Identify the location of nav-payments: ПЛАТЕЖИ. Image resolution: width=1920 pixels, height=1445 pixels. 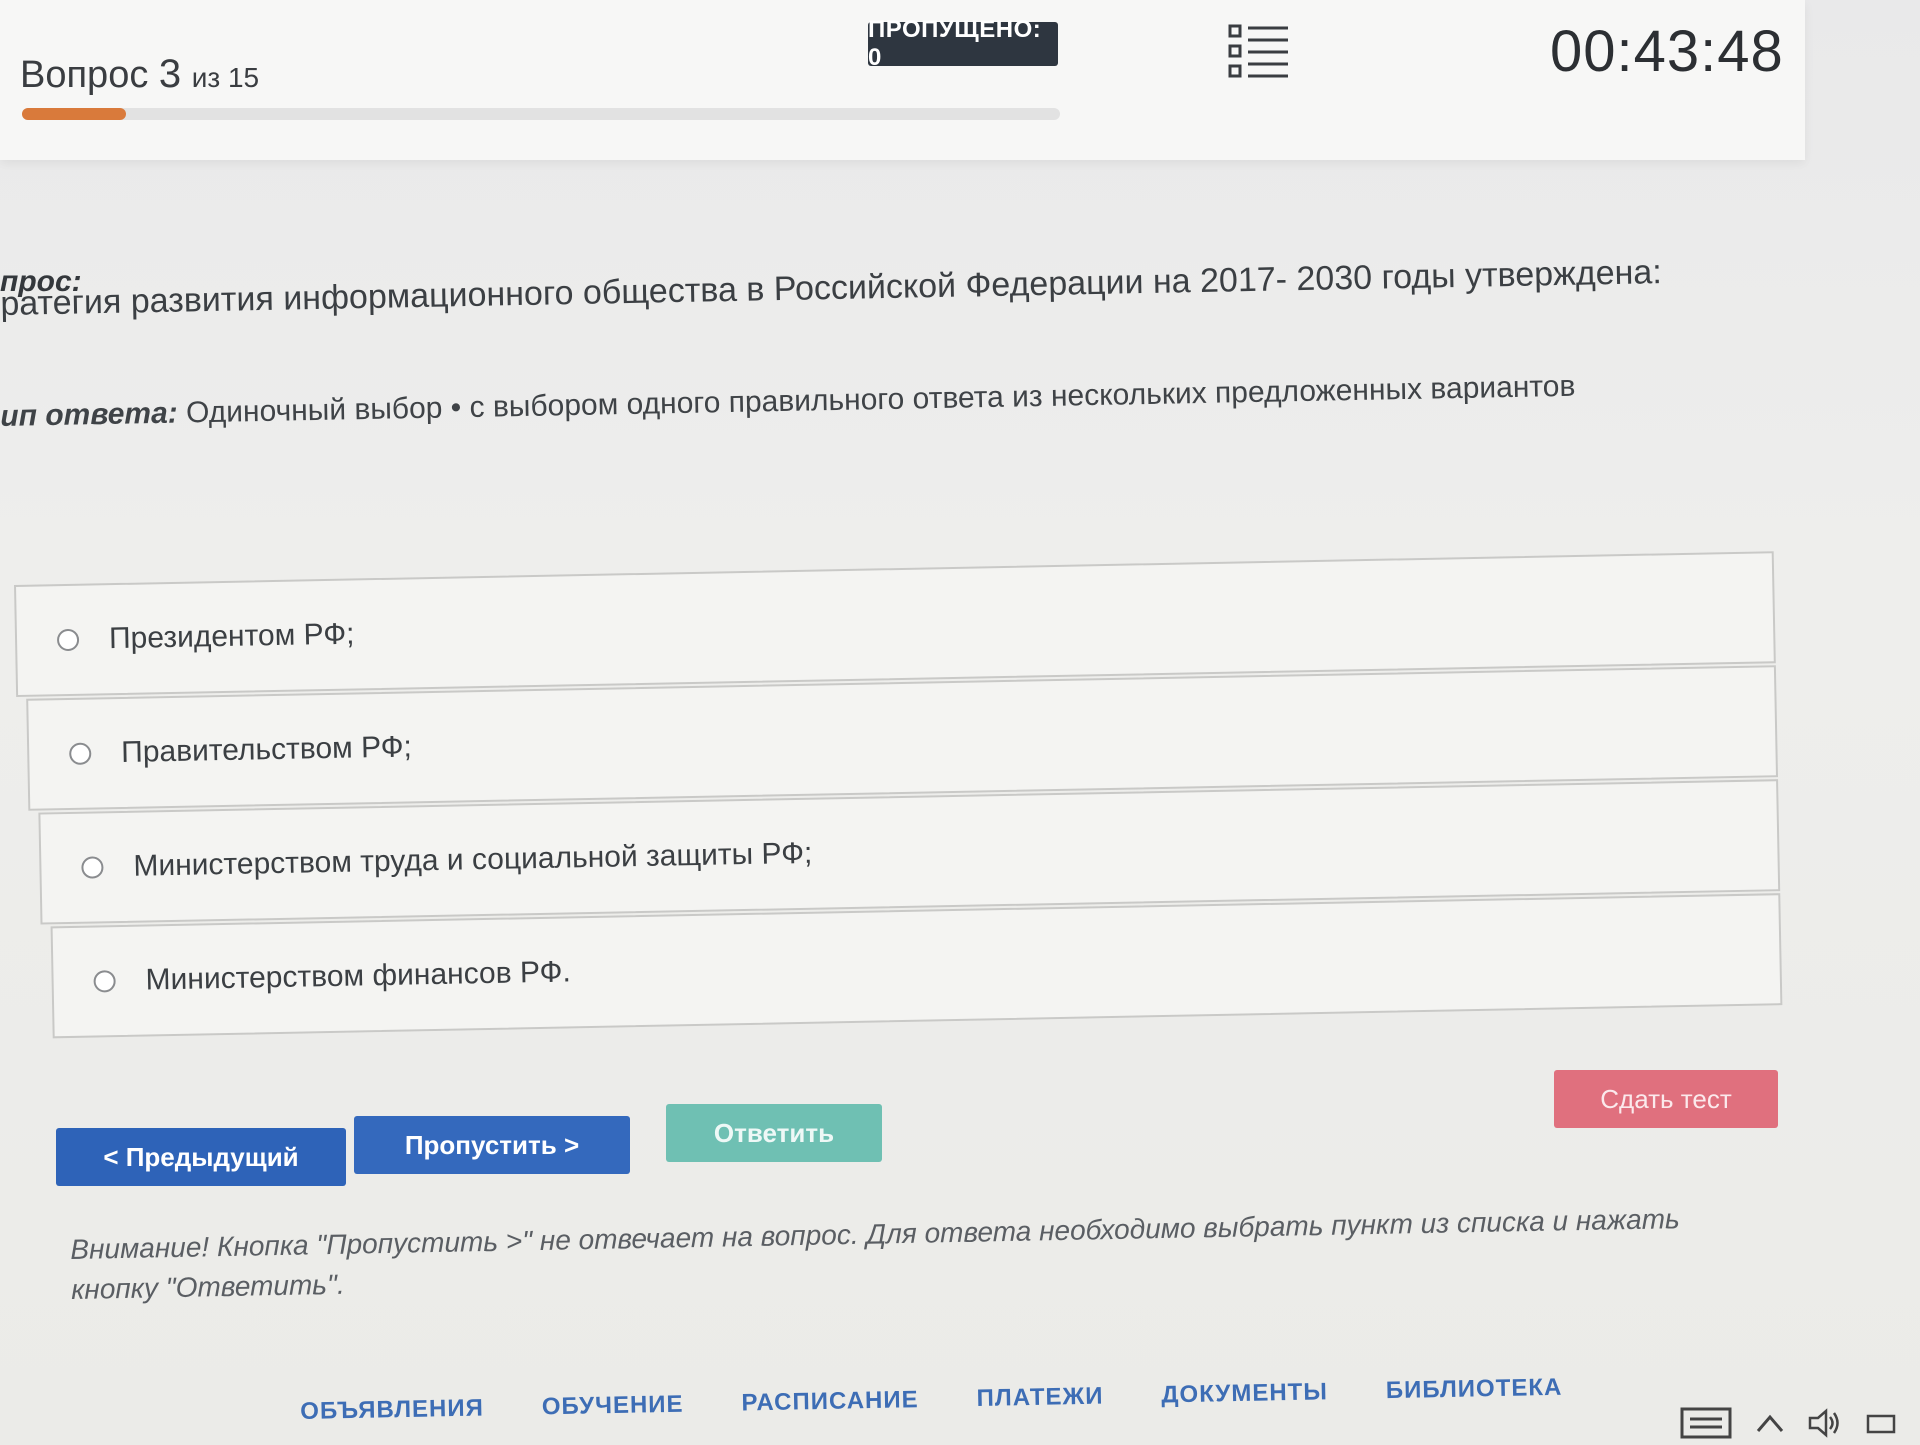
(1040, 1404).